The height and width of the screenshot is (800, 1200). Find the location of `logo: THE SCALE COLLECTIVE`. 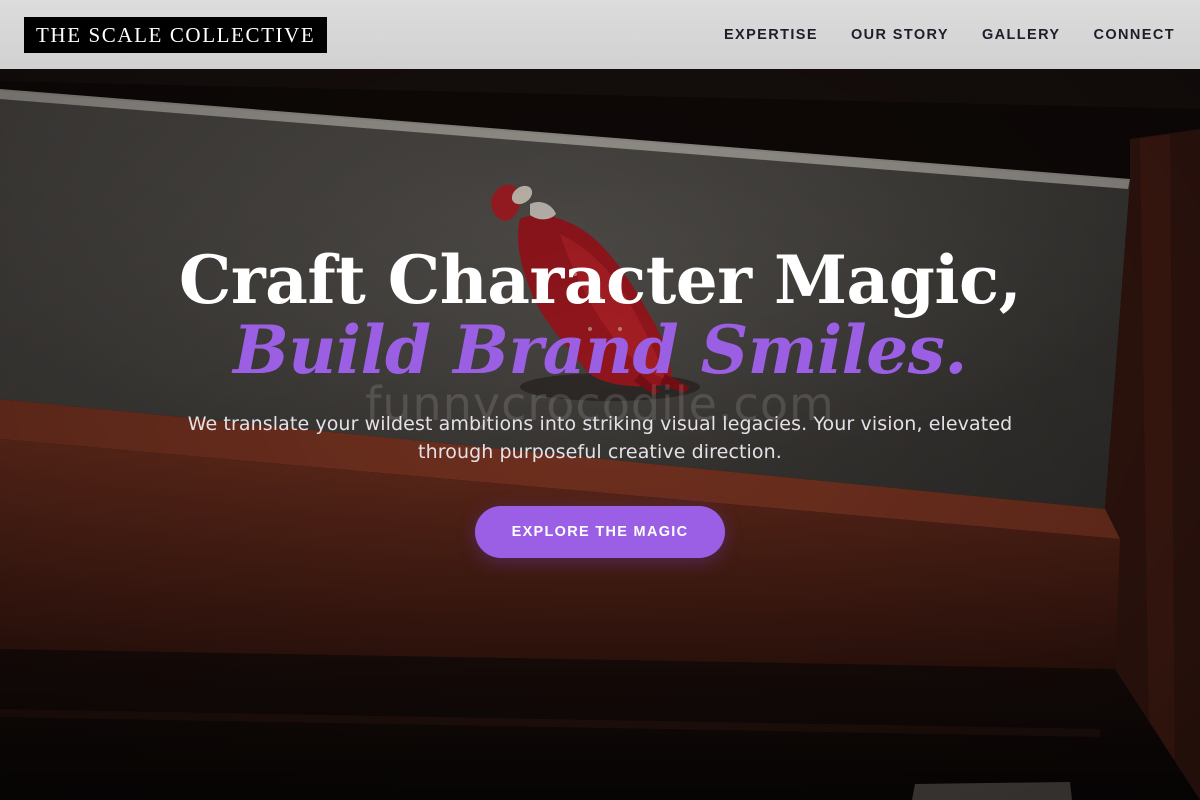

logo: THE SCALE COLLECTIVE is located at coordinates (176, 34).